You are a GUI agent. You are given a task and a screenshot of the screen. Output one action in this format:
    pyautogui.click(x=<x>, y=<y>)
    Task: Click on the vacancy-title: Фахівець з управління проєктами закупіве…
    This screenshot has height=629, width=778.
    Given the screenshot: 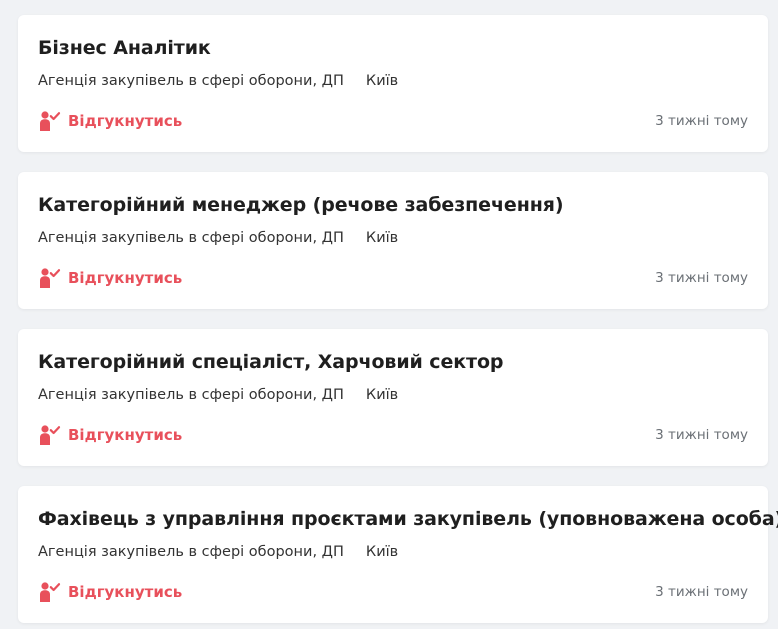 What is the action you would take?
    pyautogui.click(x=408, y=519)
    